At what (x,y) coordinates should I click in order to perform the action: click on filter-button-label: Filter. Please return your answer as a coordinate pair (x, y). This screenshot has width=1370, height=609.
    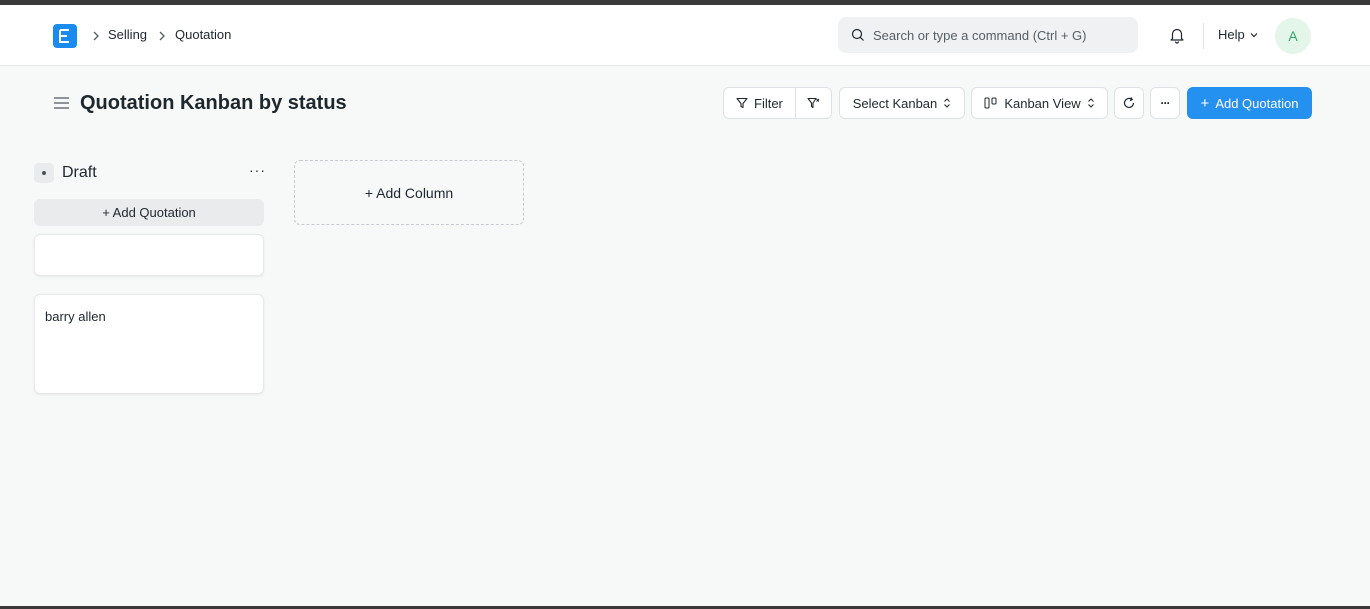
    Looking at the image, I should click on (768, 103).